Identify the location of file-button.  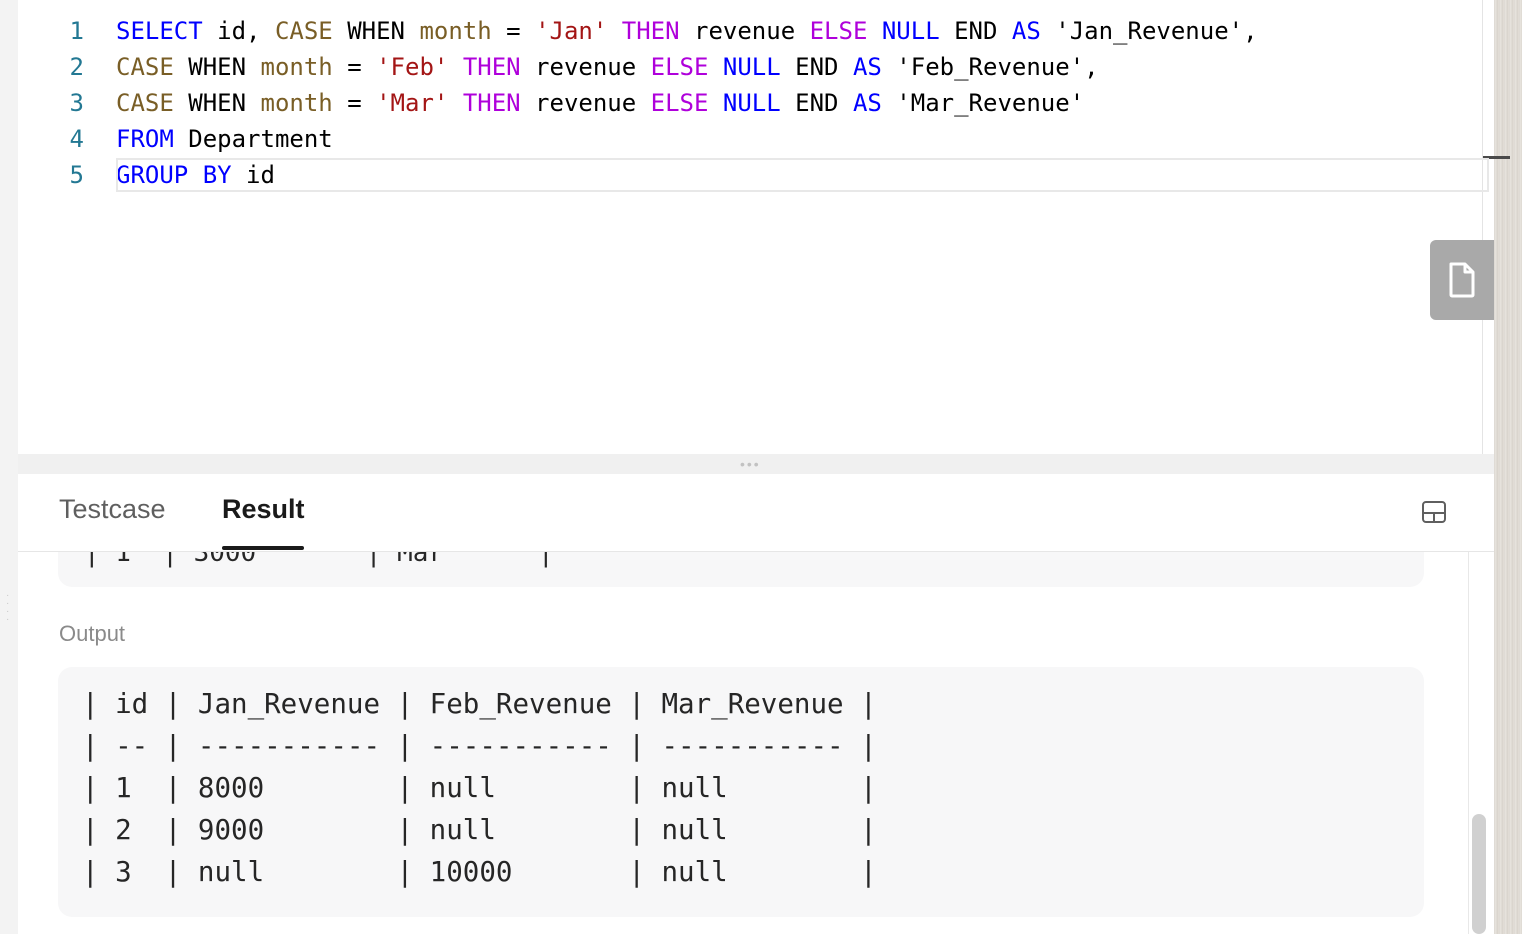
(1462, 280).